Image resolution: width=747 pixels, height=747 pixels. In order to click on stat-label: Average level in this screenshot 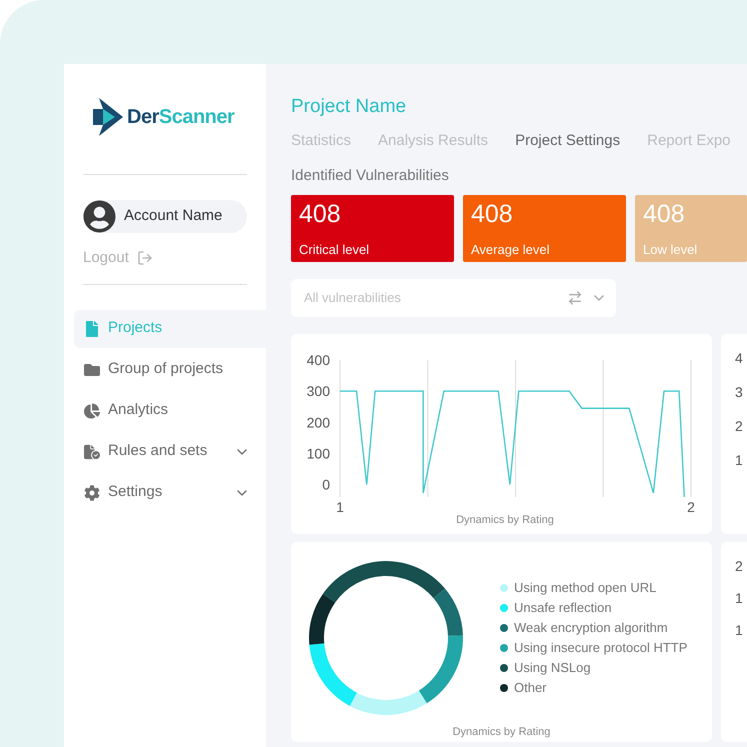, I will do `click(511, 250)`.